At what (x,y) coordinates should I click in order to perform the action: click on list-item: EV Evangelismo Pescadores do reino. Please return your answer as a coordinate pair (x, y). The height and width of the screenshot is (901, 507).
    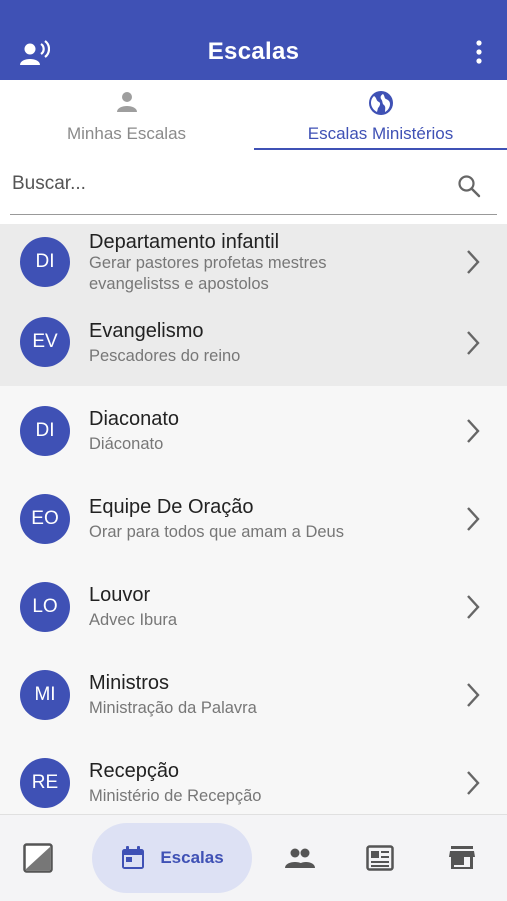
    Looking at the image, I should click on (253, 346).